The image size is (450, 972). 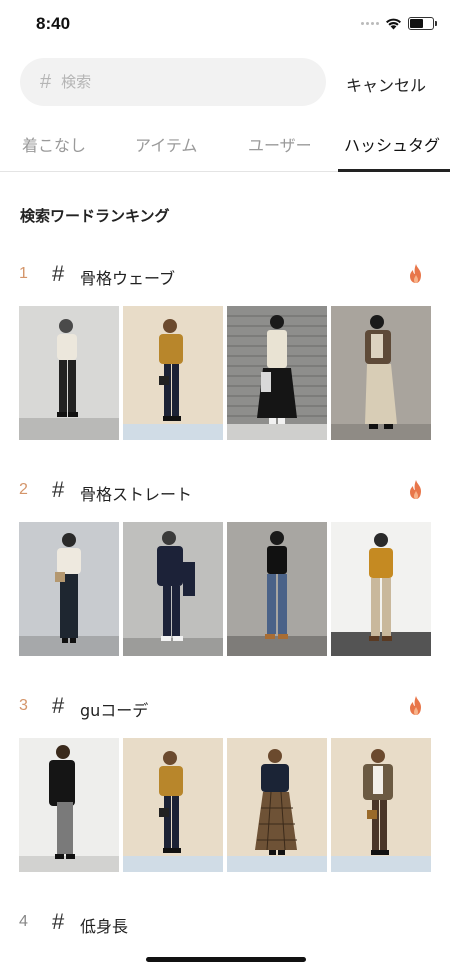 I want to click on rank-number: 2, so click(x=23, y=489).